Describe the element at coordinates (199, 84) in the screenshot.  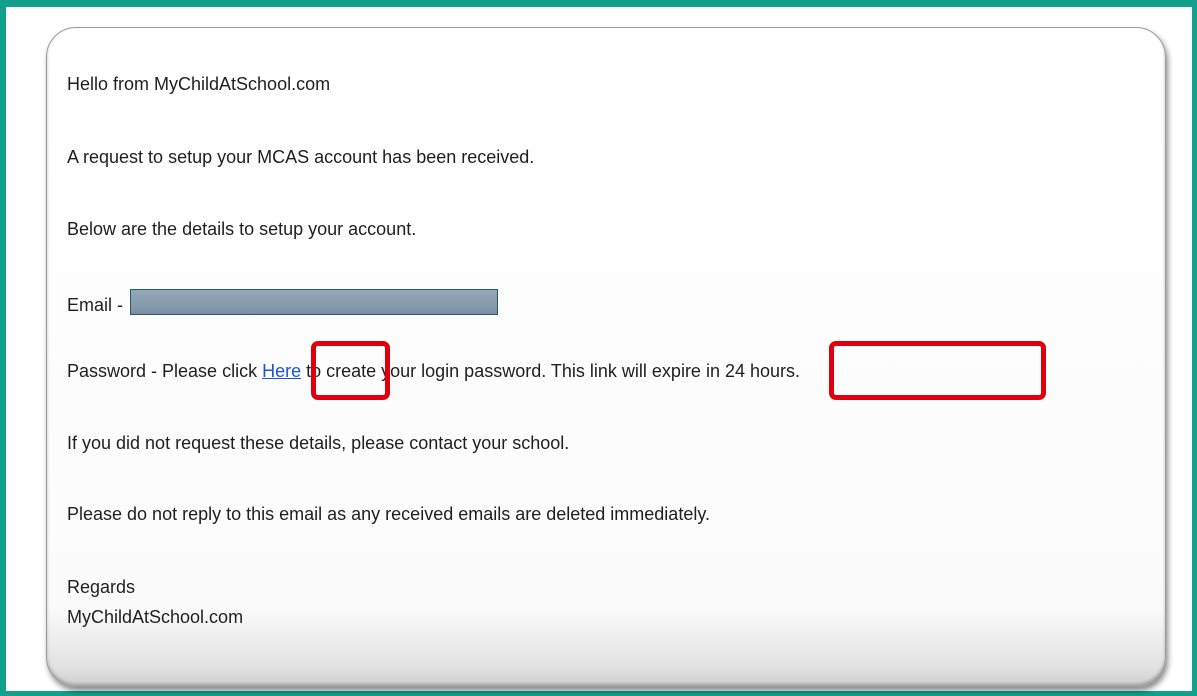
I see `greeting-line: Hello from MyChildAtSchool.com` at that location.